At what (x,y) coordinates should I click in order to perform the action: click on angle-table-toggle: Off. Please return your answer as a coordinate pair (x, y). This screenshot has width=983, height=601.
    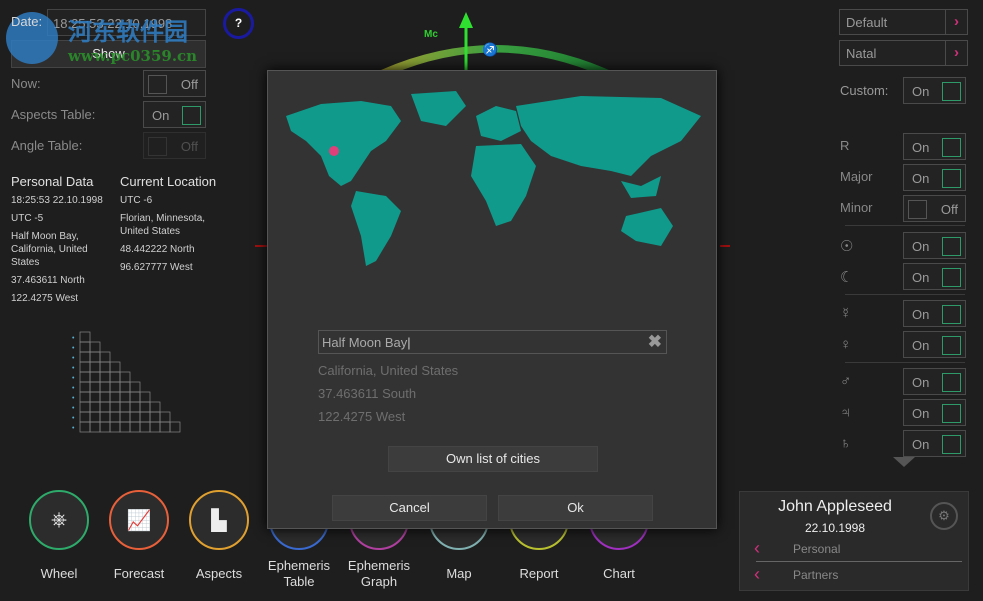
    Looking at the image, I should click on (174, 145).